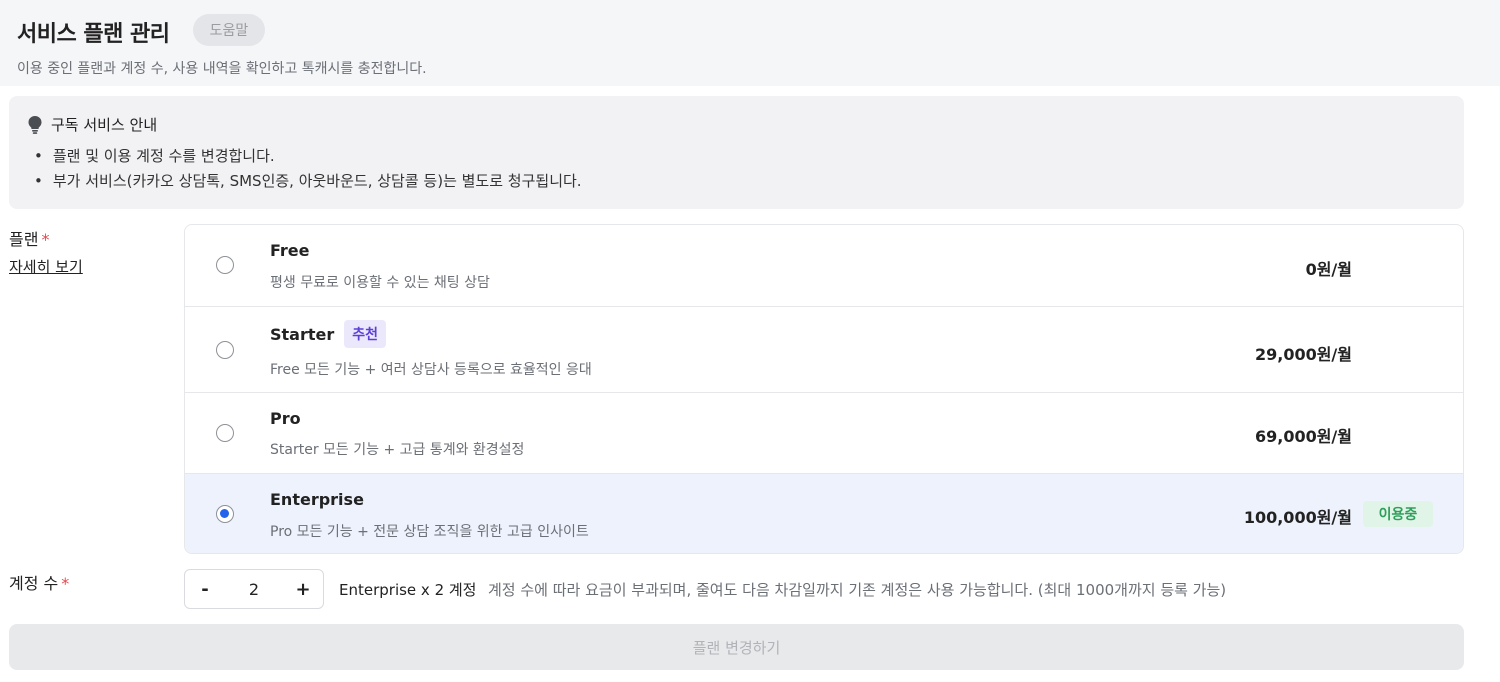 Image resolution: width=1500 pixels, height=682 pixels. I want to click on plan-name: Pro, so click(285, 418).